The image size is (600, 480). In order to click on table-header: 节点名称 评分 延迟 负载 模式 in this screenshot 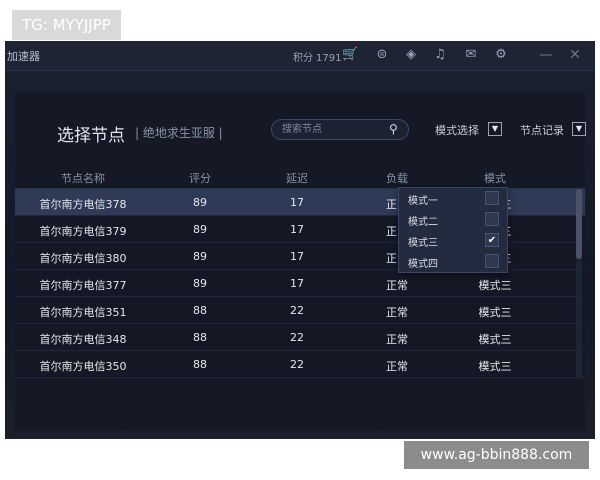, I will do `click(300, 177)`.